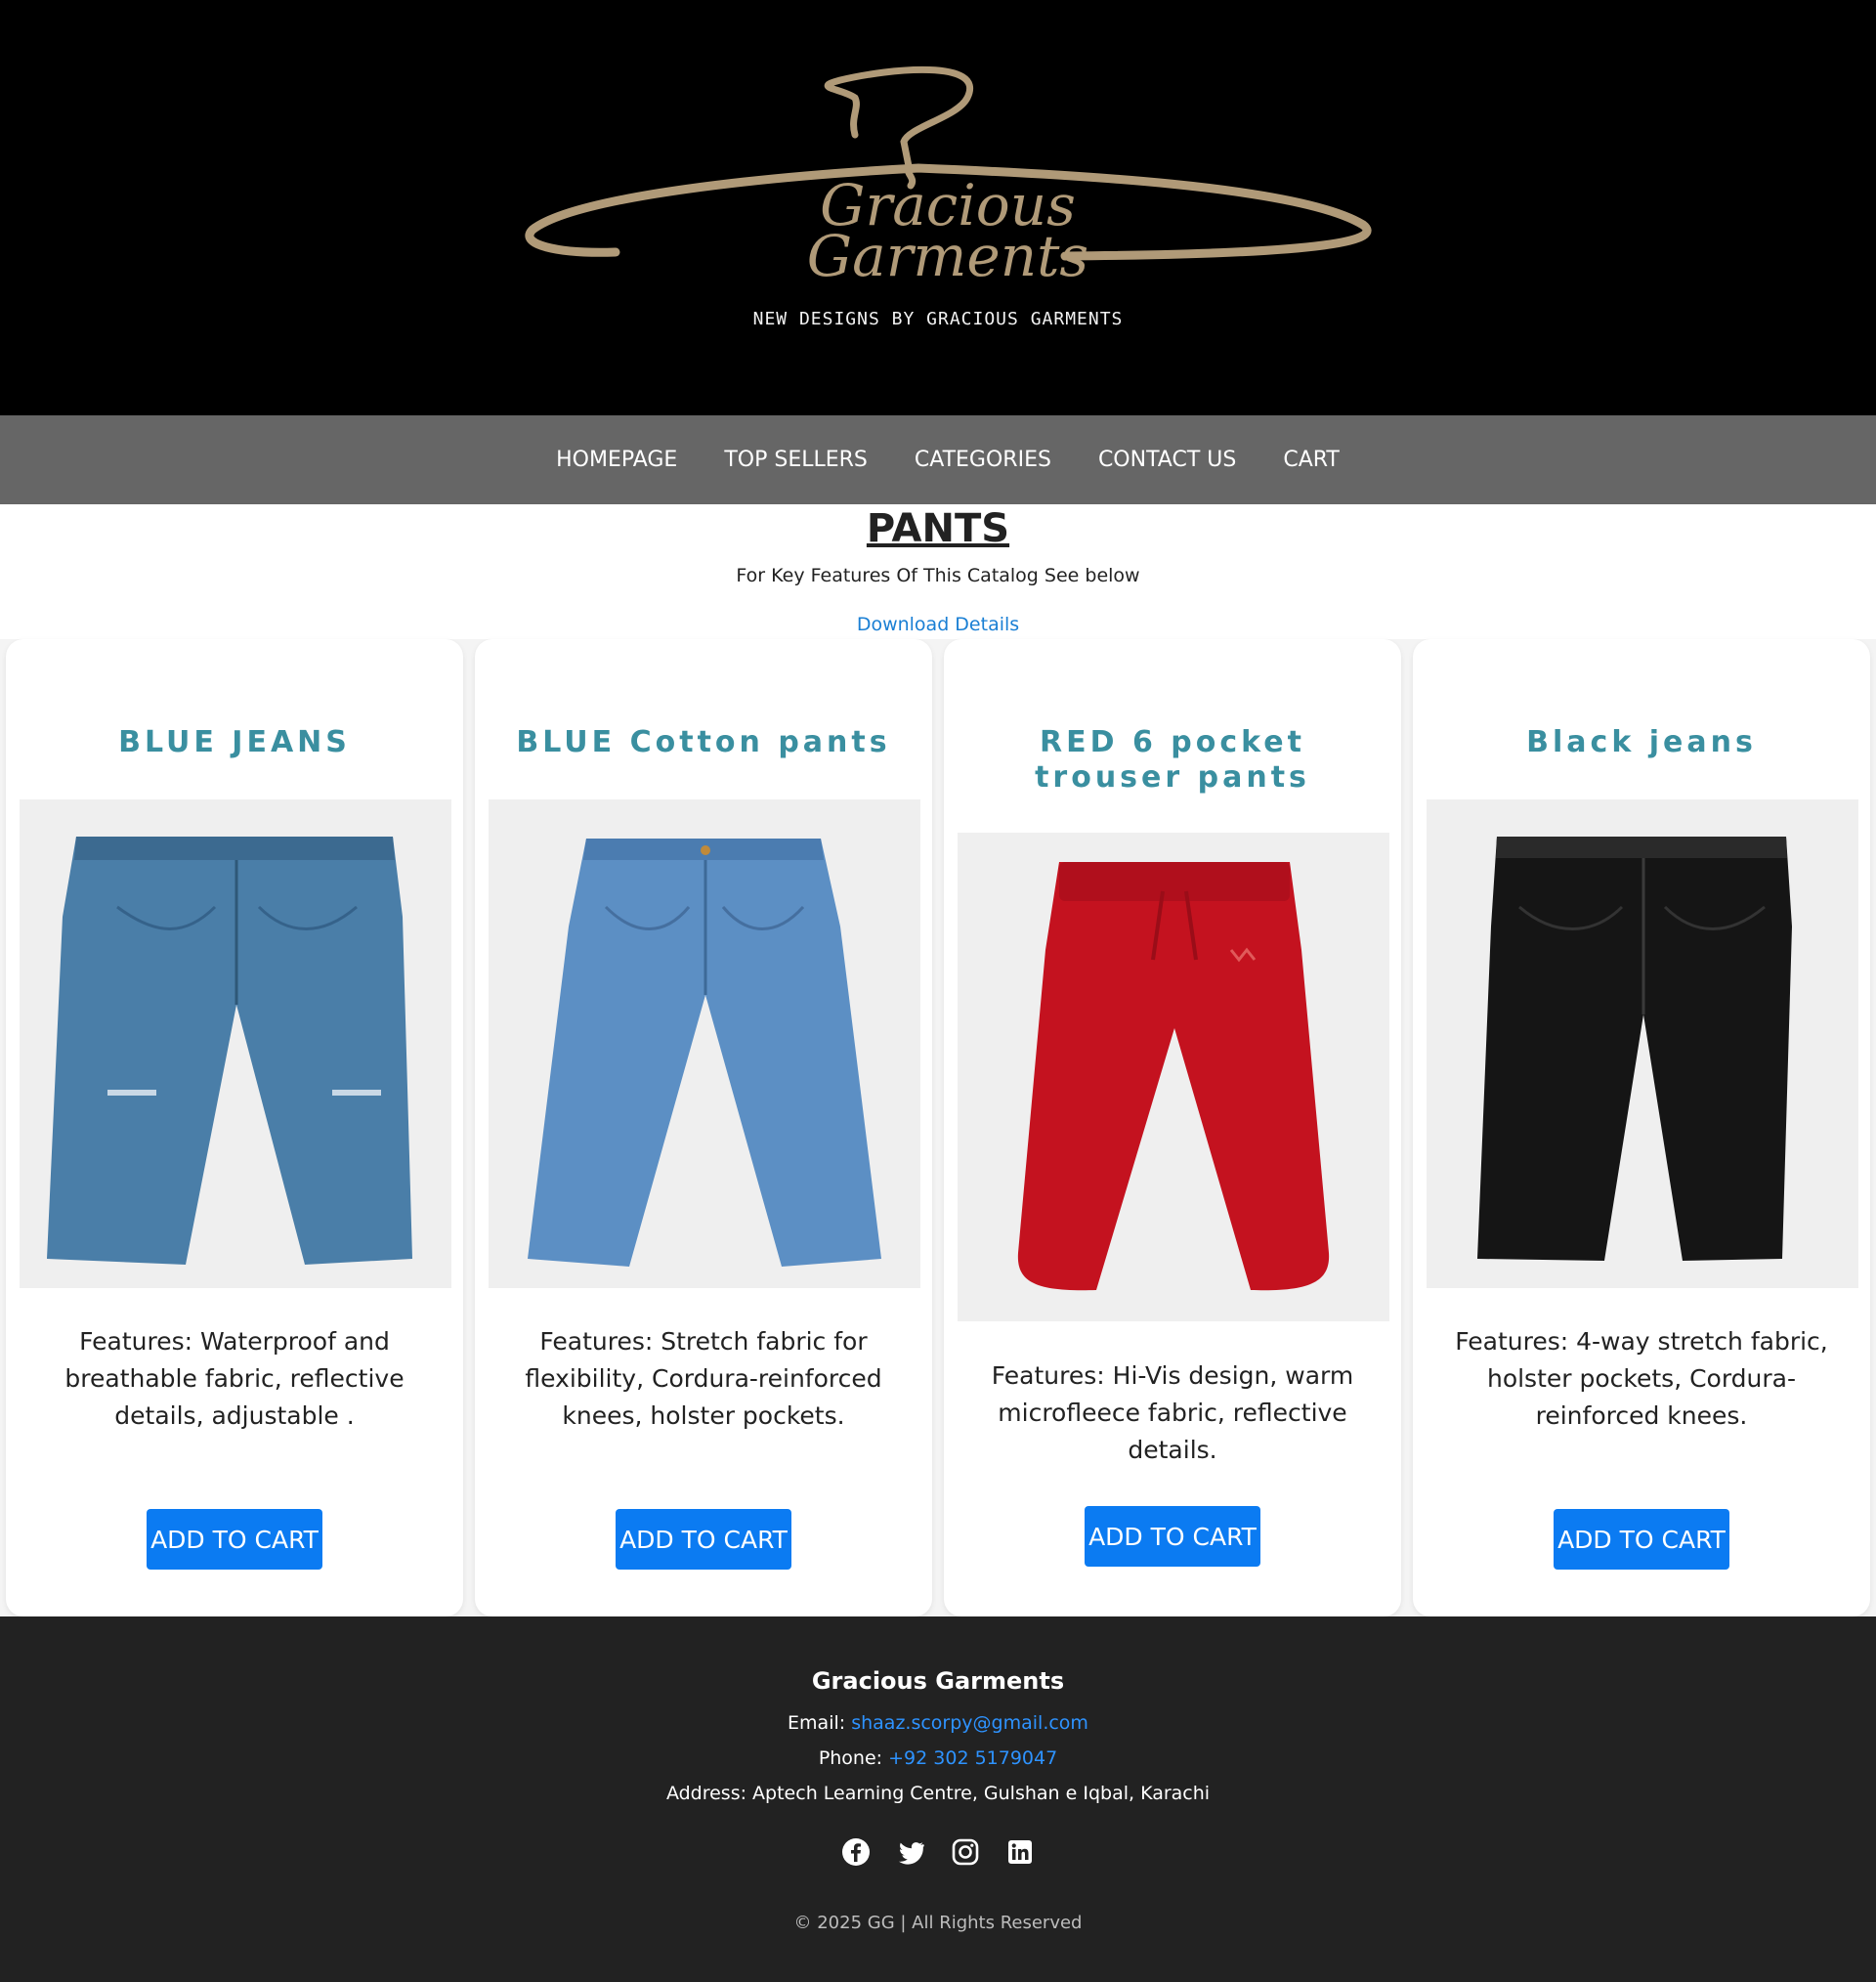  Describe the element at coordinates (947, 256) in the screenshot. I see `logo-text-bottom: Garments` at that location.